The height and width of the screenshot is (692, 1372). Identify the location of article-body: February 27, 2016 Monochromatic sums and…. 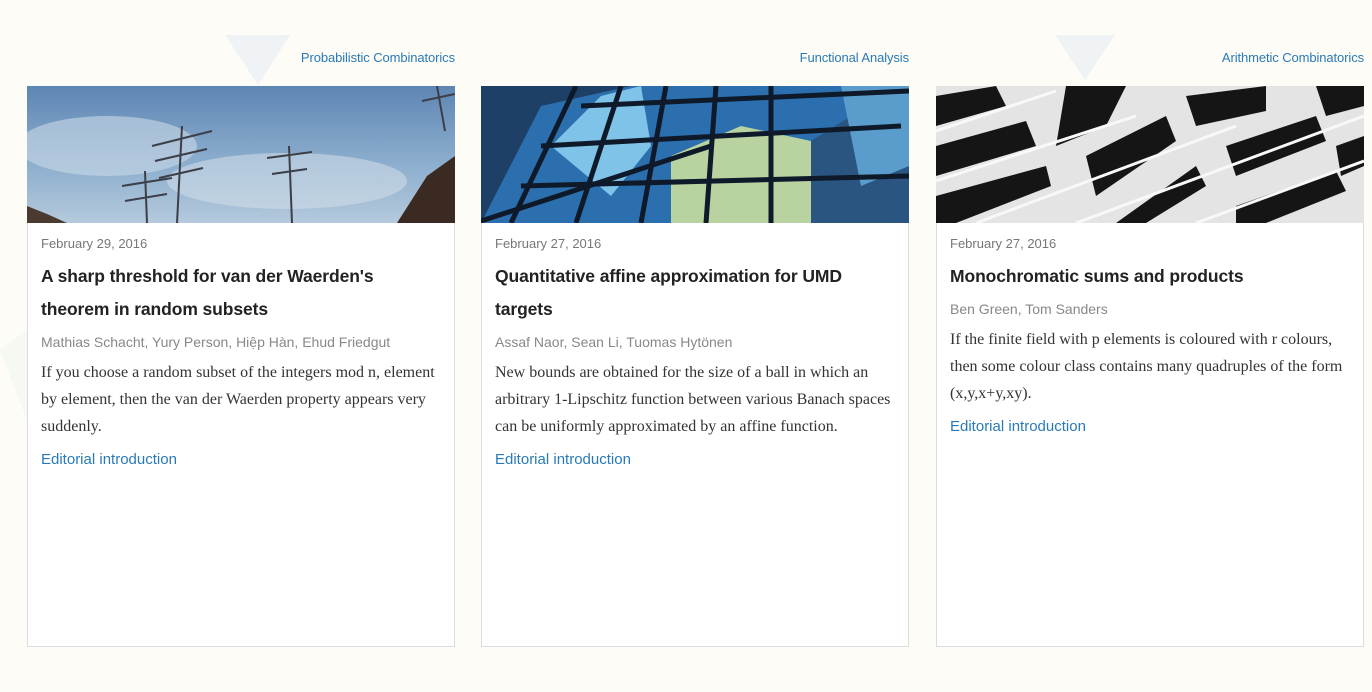
(1150, 336).